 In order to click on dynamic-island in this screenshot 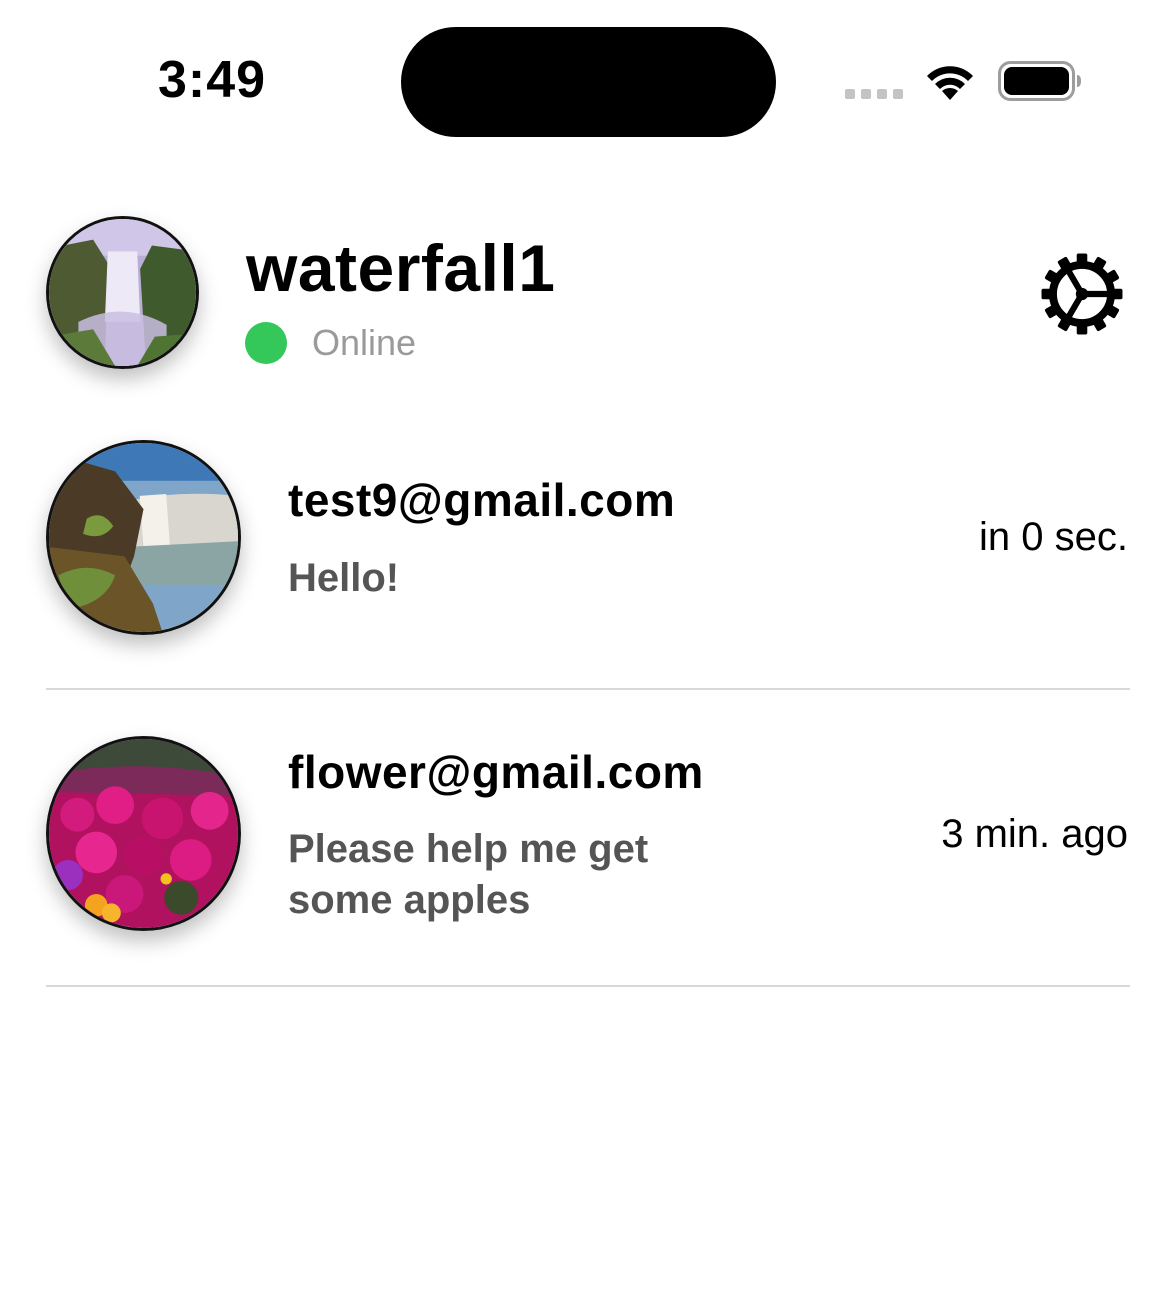, I will do `click(588, 82)`.